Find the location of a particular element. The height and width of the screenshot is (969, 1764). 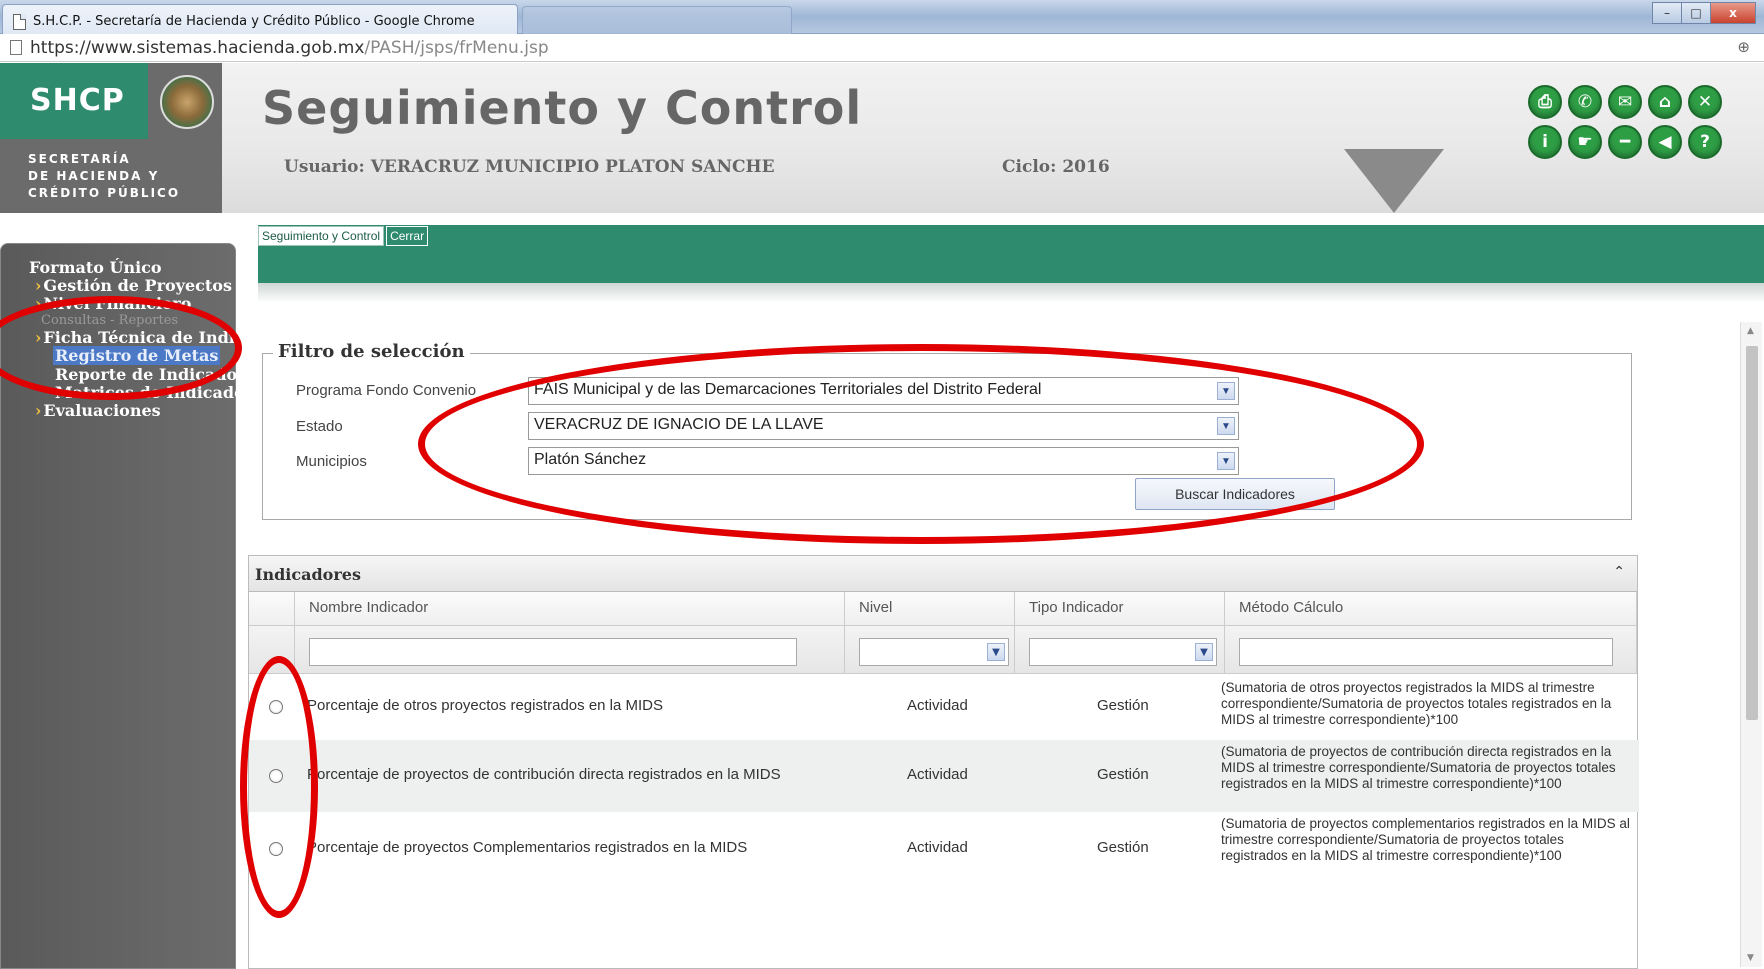

pointer-icon: ☛ is located at coordinates (1585, 142).